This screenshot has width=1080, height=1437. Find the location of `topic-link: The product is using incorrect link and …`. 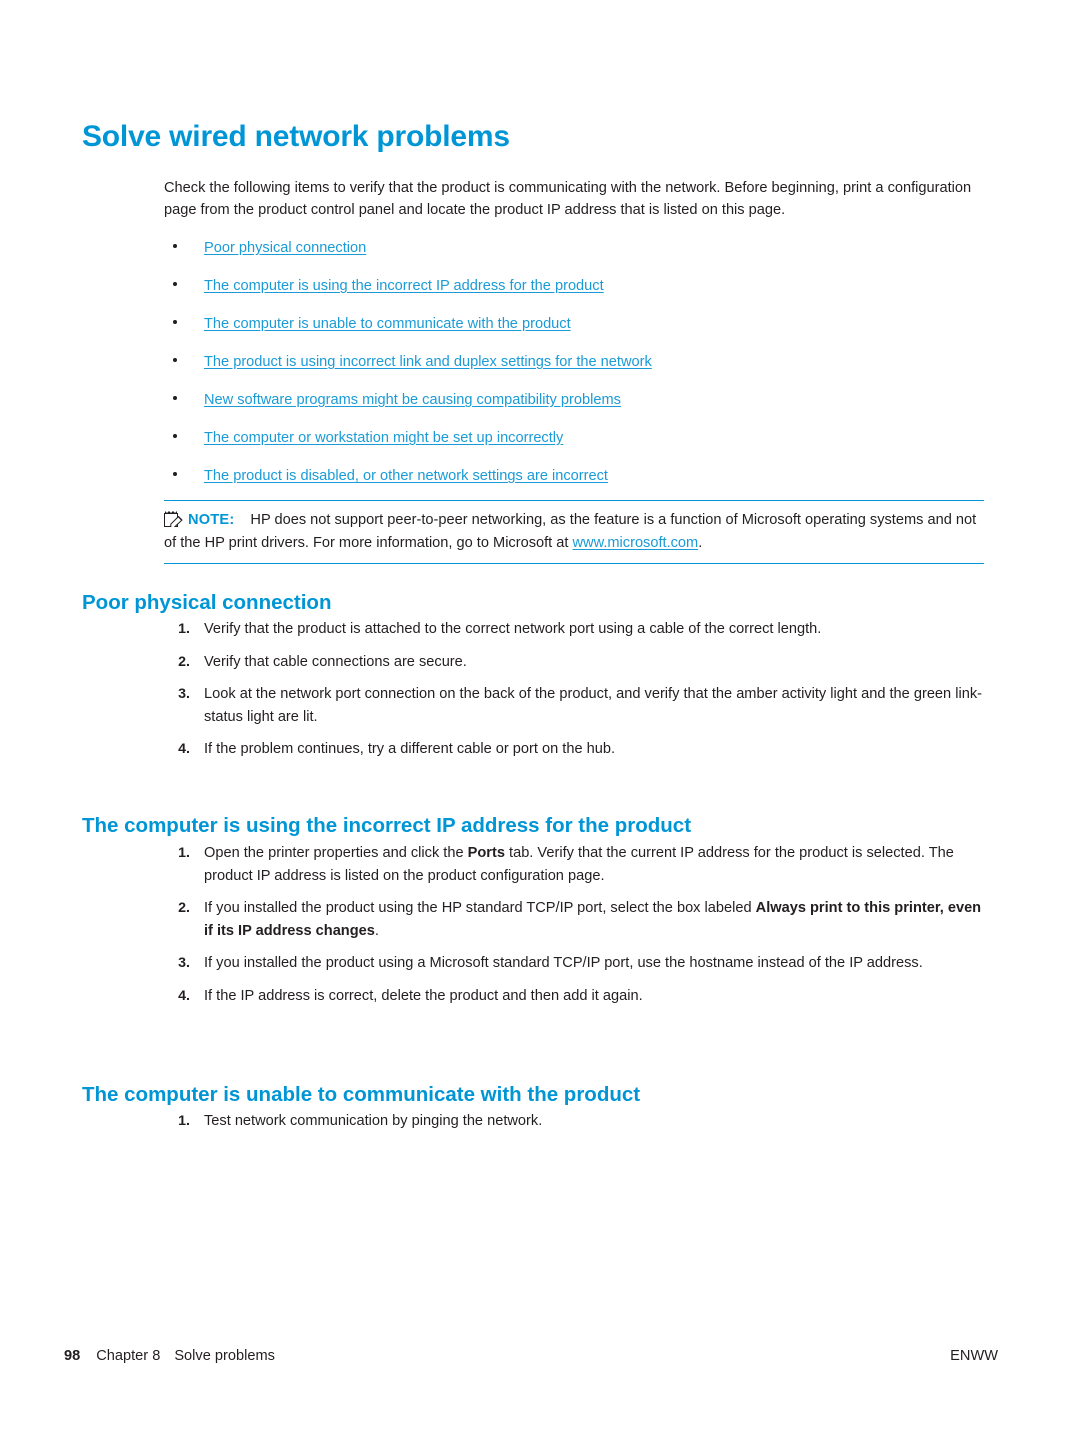

topic-link: The product is using incorrect link and … is located at coordinates (428, 362).